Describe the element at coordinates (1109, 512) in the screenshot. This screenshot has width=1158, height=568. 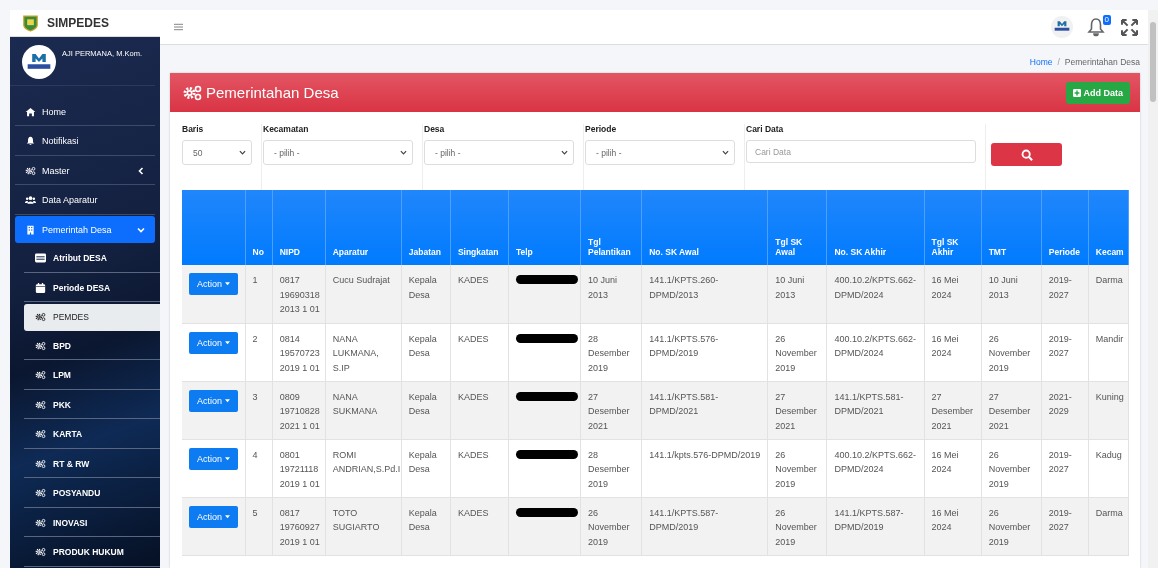
I see `table-cell: Darma` at that location.